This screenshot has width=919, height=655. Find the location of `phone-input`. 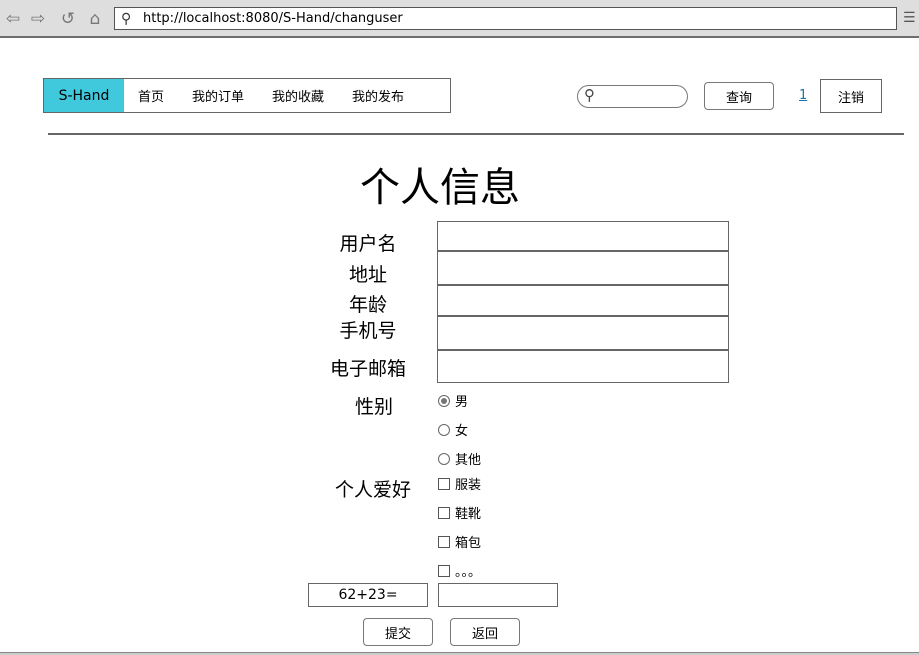

phone-input is located at coordinates (583, 333).